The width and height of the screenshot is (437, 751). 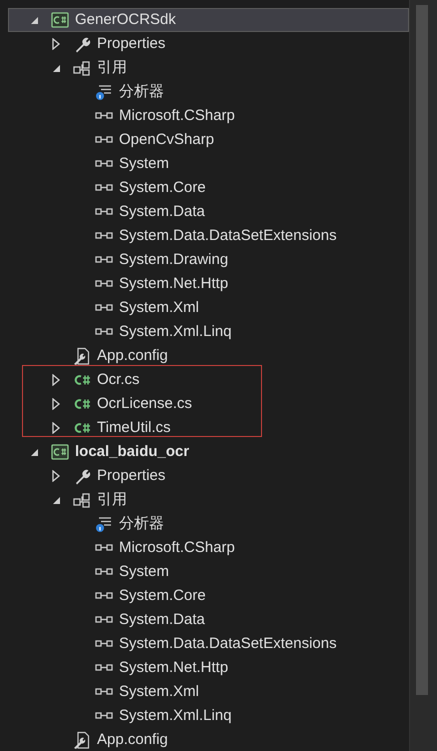 I want to click on project-row: local_baidu_ocr, so click(x=208, y=452).